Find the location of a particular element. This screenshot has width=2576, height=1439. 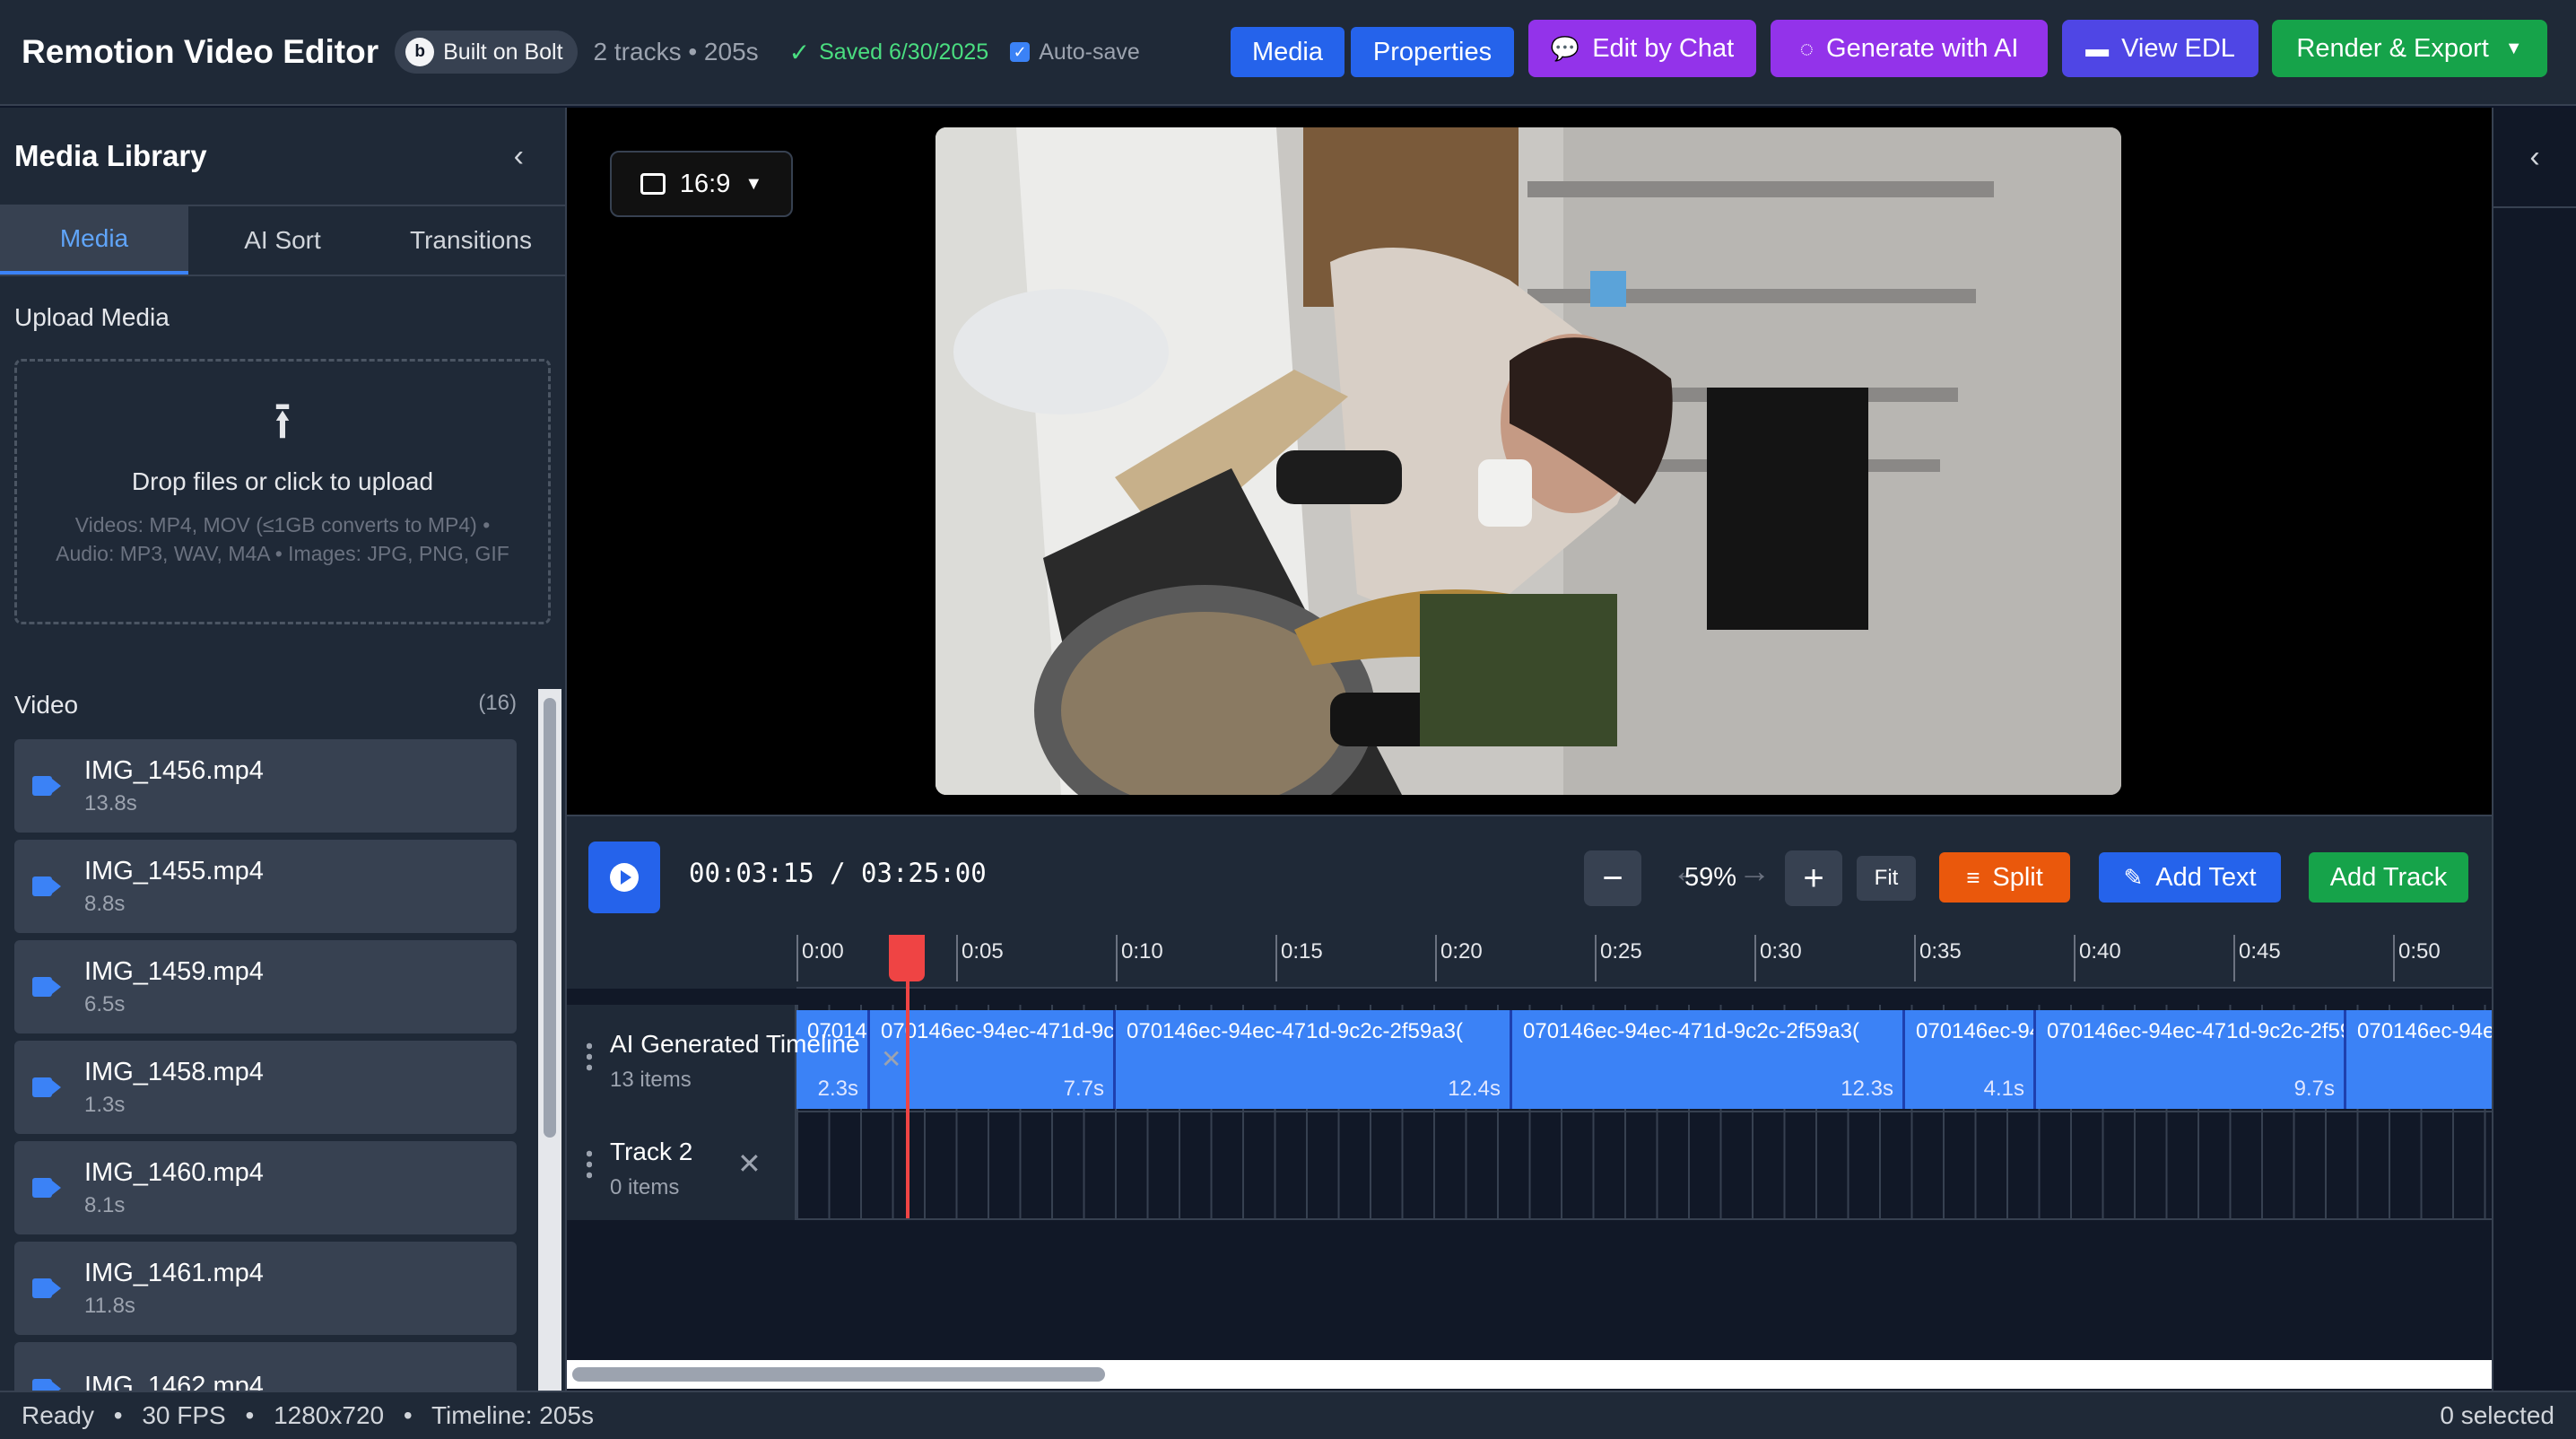

bolt-icon: b is located at coordinates (420, 52).